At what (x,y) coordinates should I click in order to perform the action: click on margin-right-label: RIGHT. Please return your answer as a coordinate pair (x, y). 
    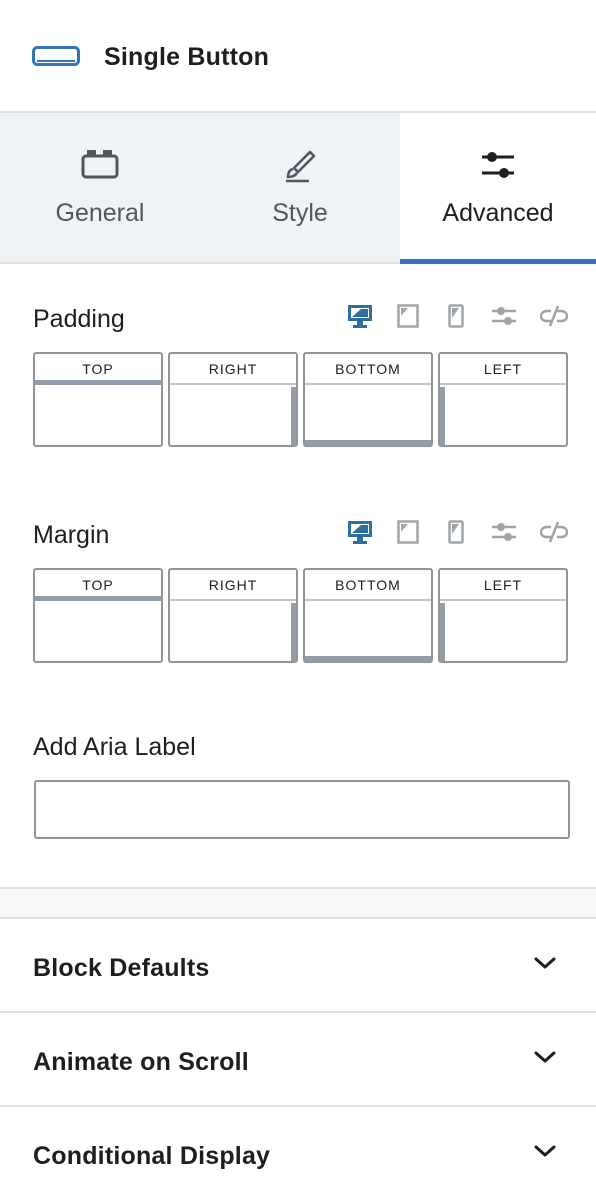
    Looking at the image, I should click on (233, 585).